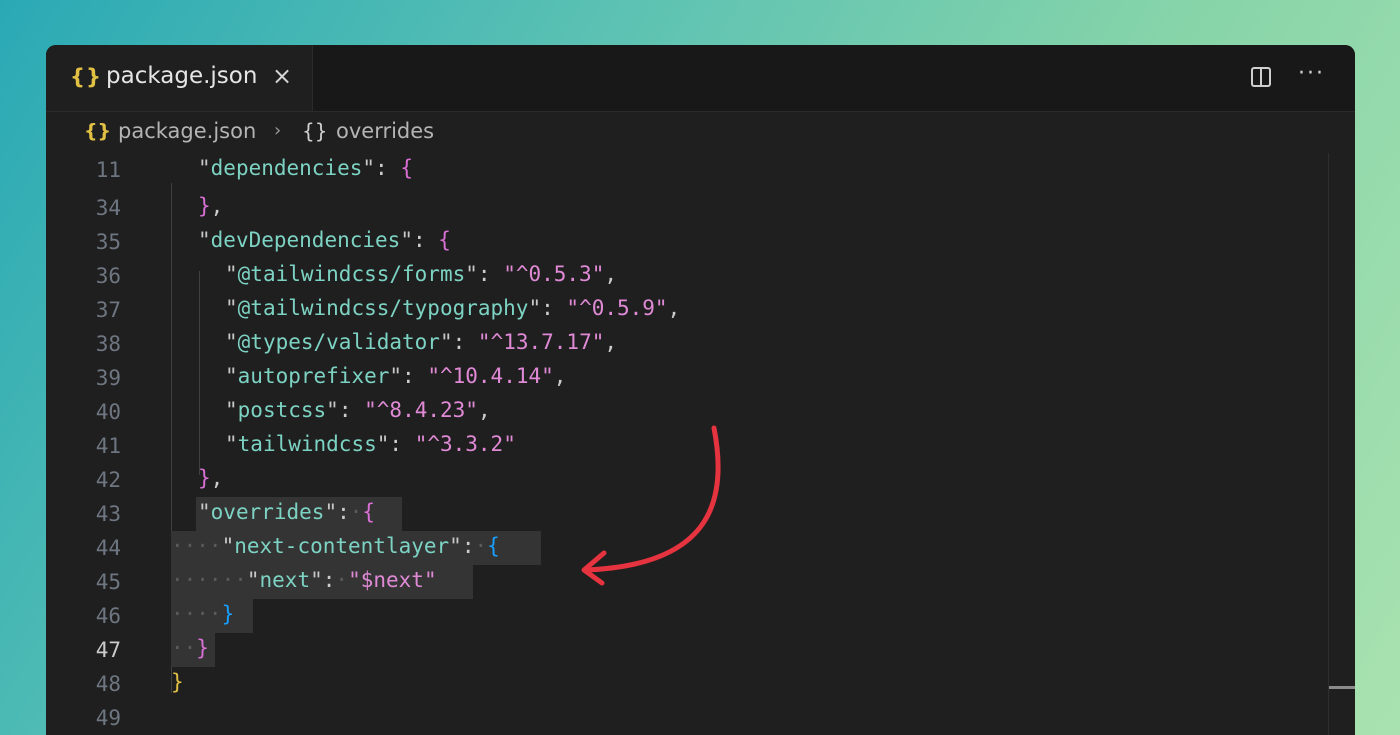  What do you see at coordinates (686, 378) in the screenshot?
I see `code-line: 39 "autoprefixer": "^10.4.14",` at bounding box center [686, 378].